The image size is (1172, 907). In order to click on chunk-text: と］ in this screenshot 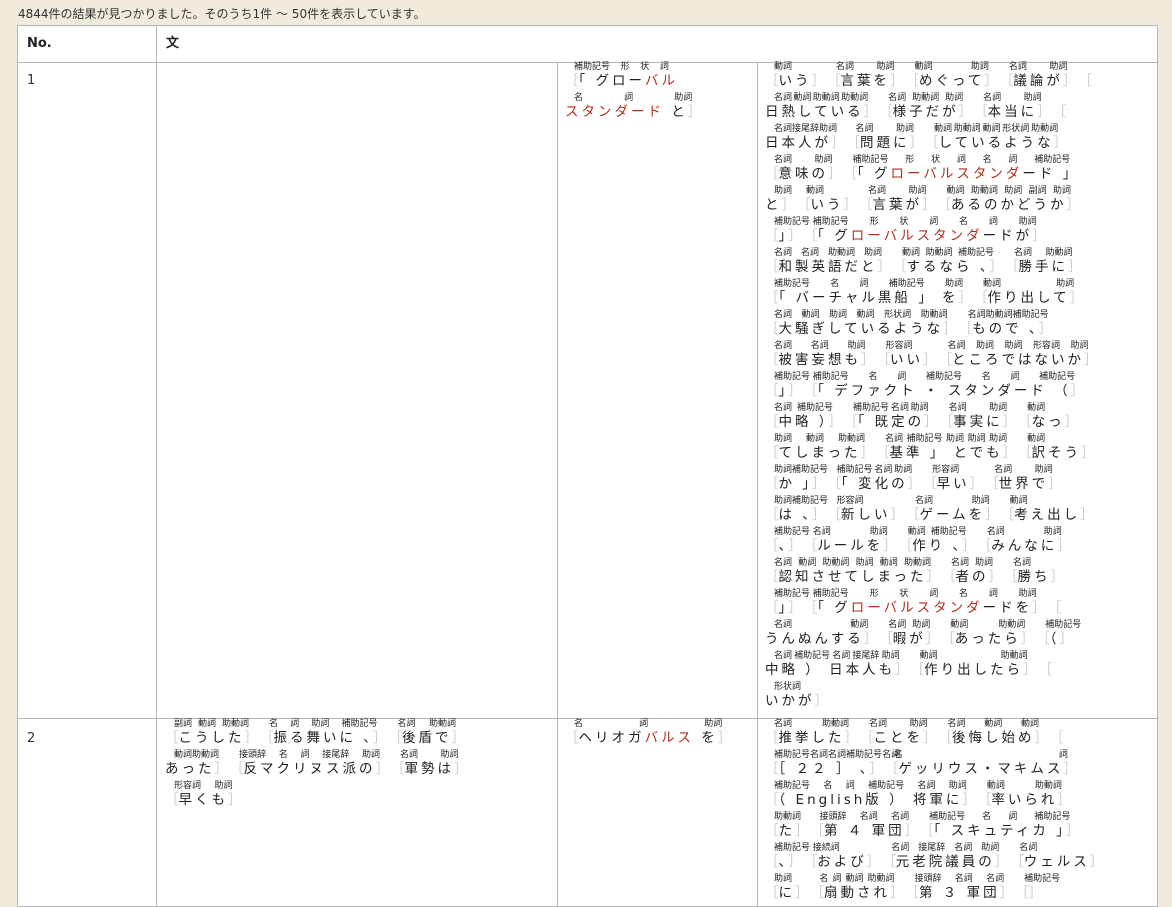, I will do `click(780, 205)`.